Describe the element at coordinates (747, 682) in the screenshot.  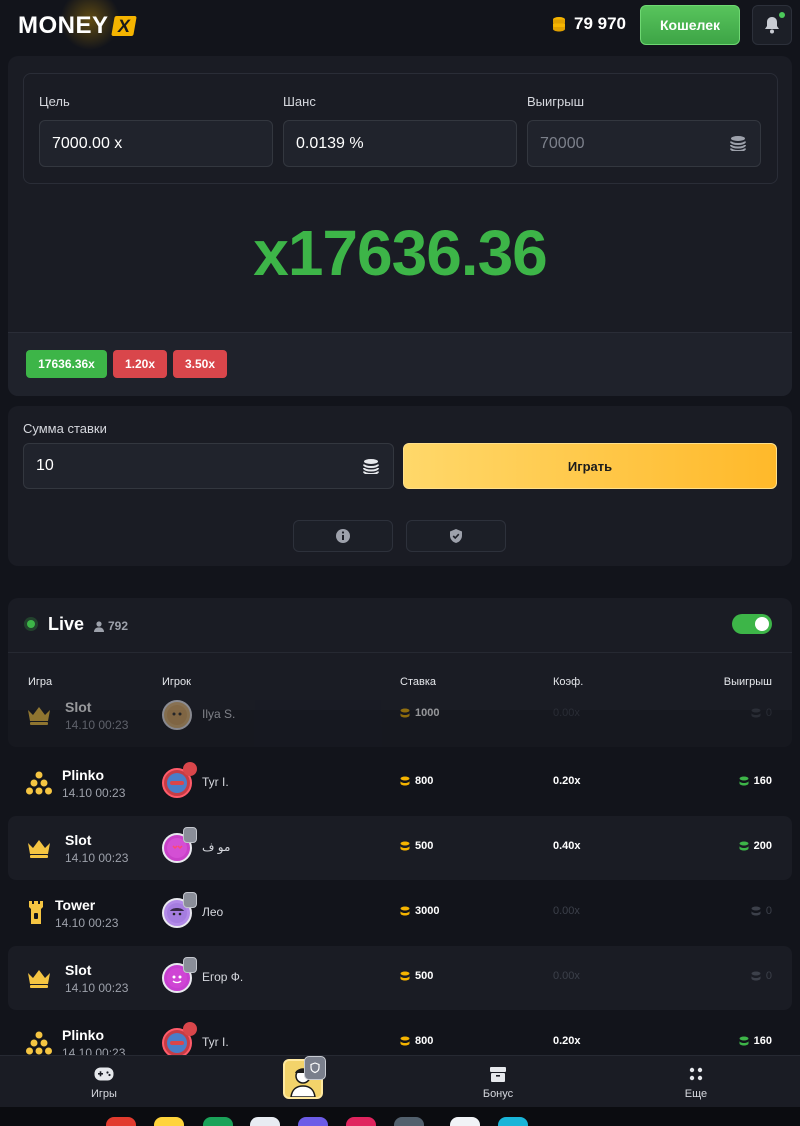
I see `column-header-win: Выигрыш` at that location.